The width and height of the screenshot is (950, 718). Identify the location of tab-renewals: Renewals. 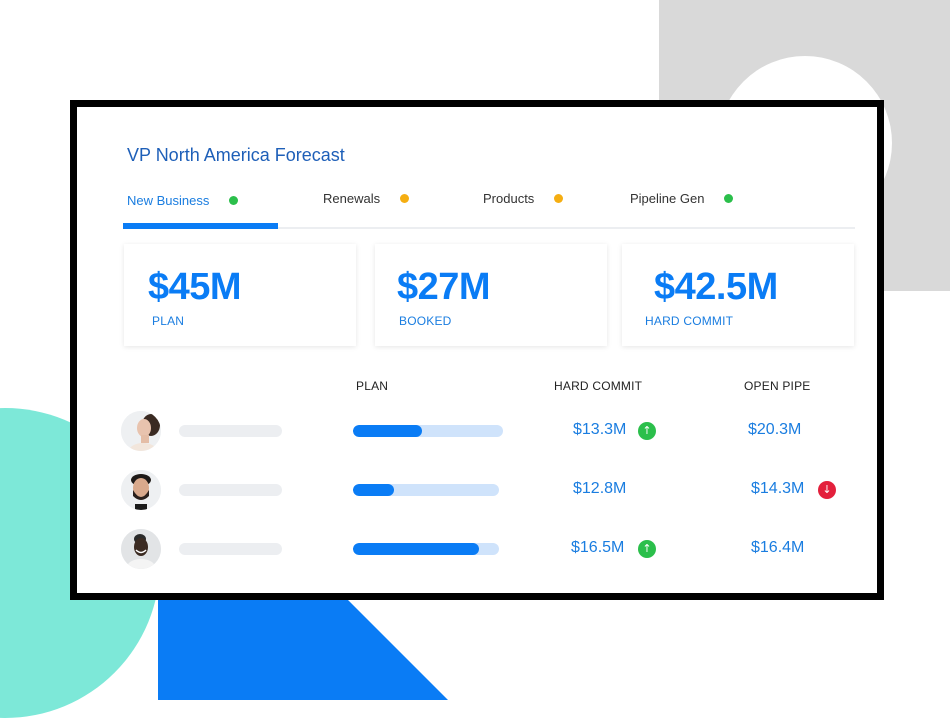
(366, 198).